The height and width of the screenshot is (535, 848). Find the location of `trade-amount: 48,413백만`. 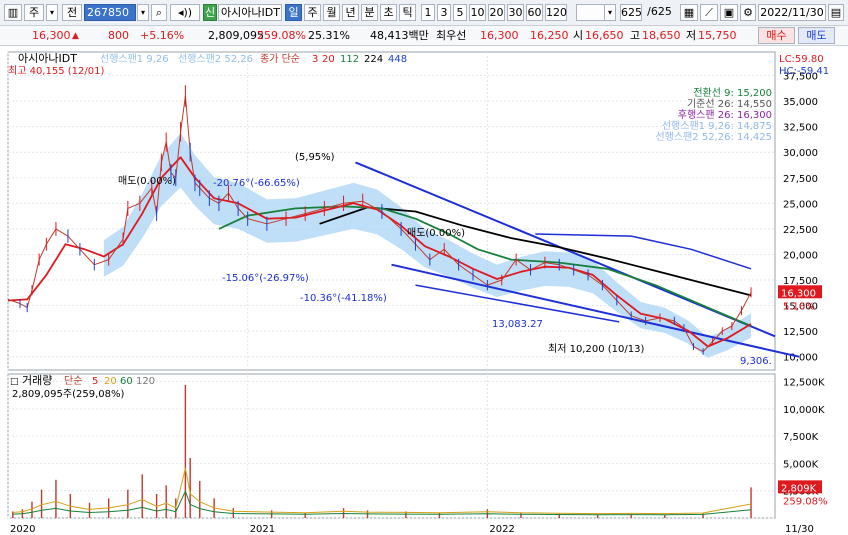

trade-amount: 48,413백만 is located at coordinates (399, 35).